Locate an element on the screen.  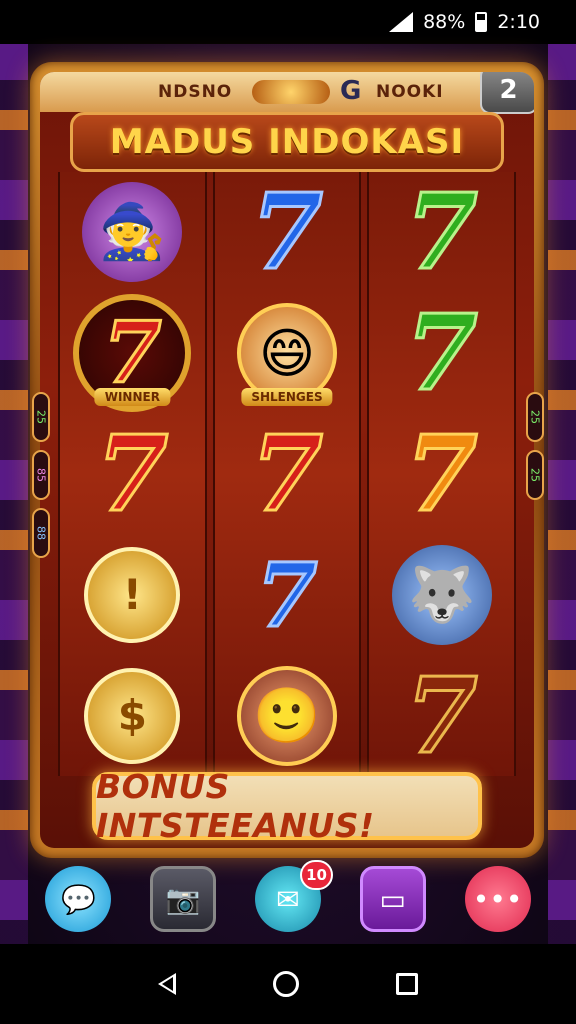
ornament-icon is located at coordinates (291, 92).